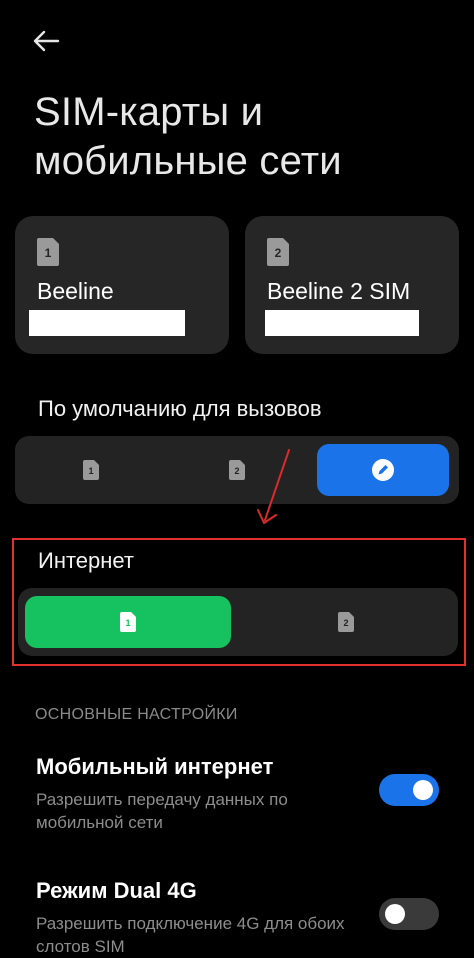 The height and width of the screenshot is (958, 474). I want to click on internet-option-sim1: 1, so click(128, 622).